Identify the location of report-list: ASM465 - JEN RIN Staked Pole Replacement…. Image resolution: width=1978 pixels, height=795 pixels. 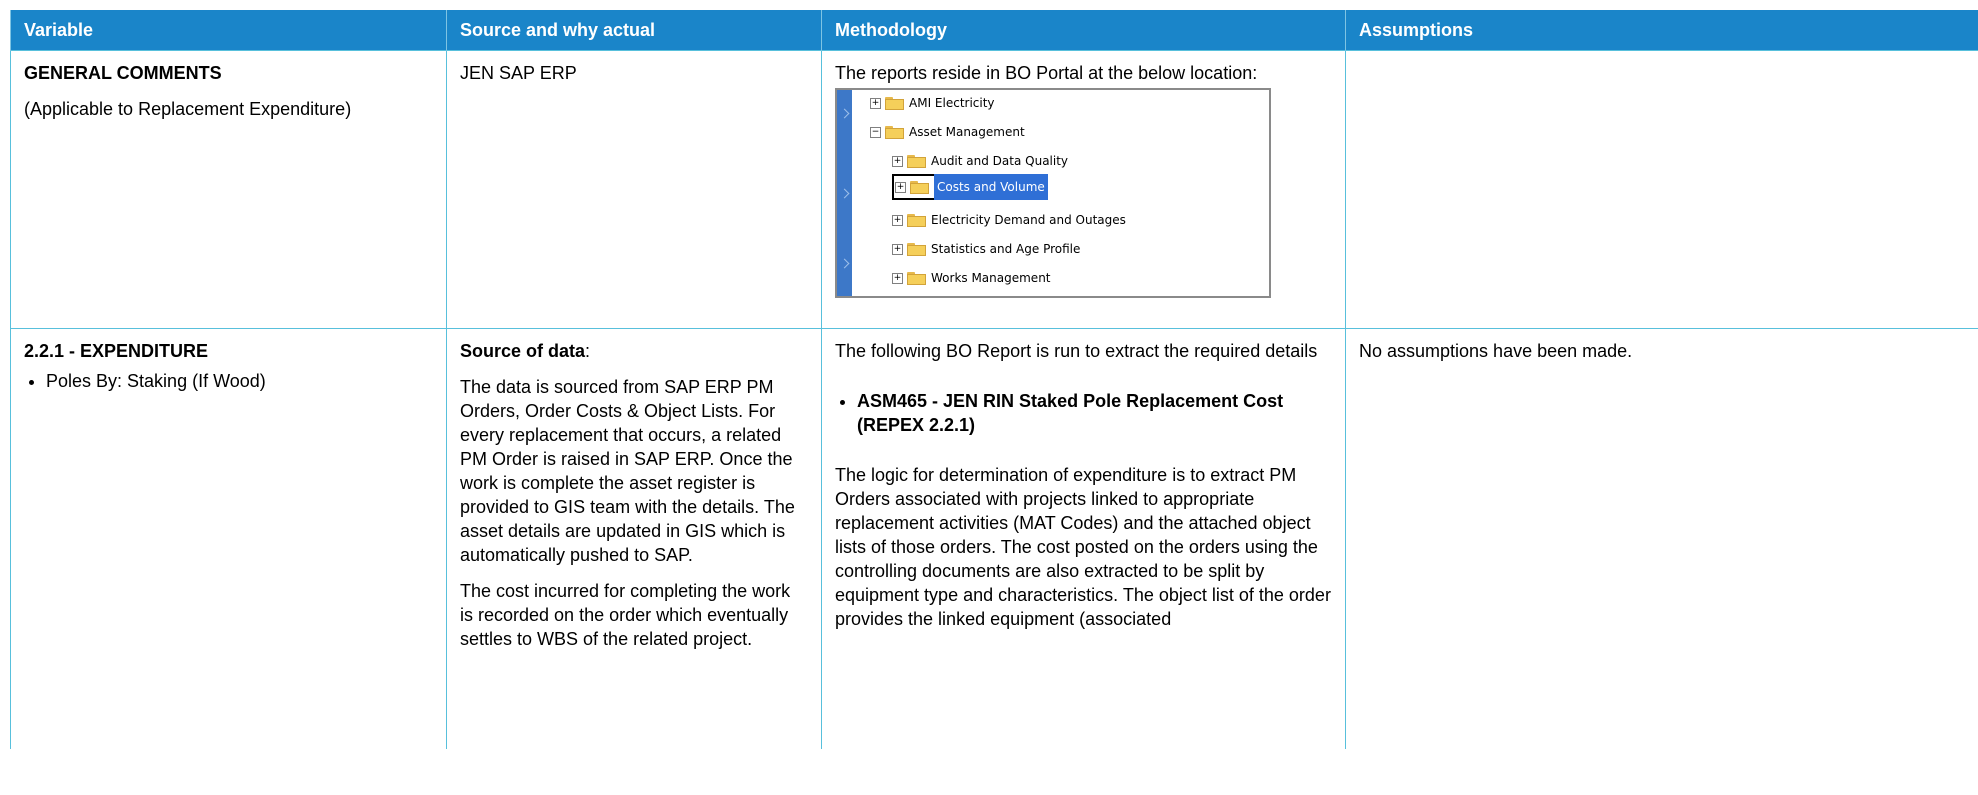
(1083, 413).